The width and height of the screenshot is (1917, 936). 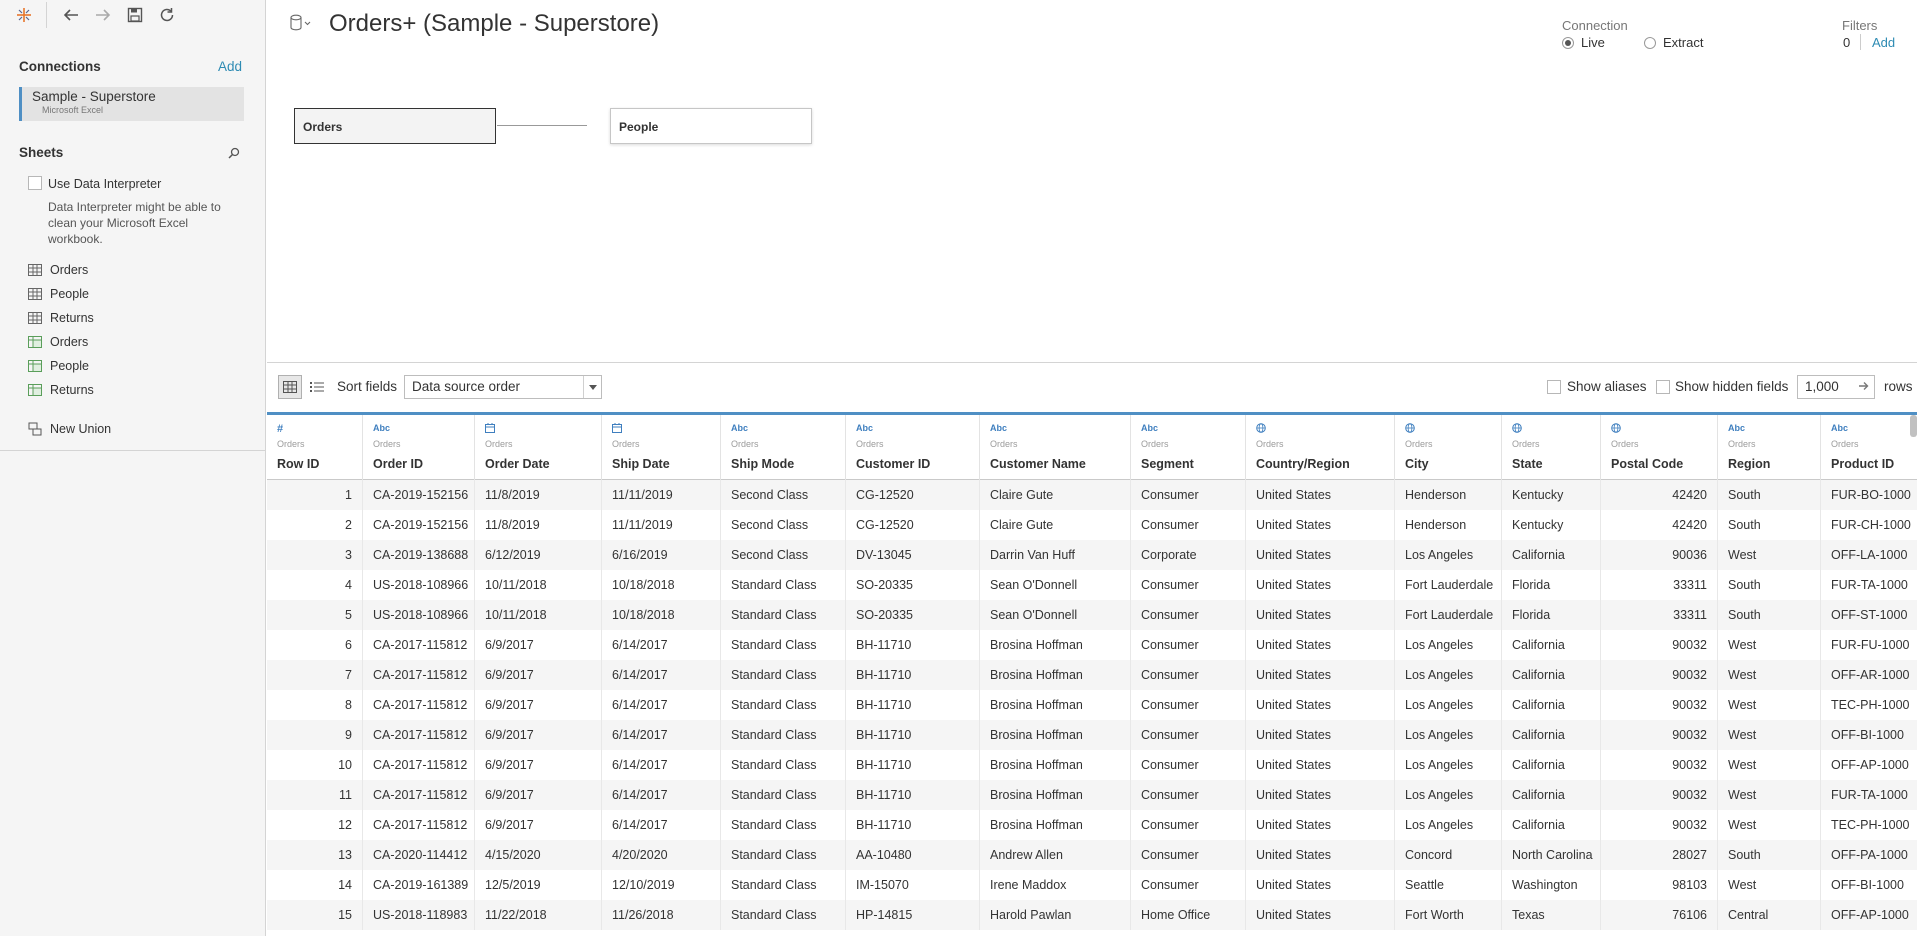 I want to click on column-header-ship-date: Orders Ship Date, so click(x=661, y=447).